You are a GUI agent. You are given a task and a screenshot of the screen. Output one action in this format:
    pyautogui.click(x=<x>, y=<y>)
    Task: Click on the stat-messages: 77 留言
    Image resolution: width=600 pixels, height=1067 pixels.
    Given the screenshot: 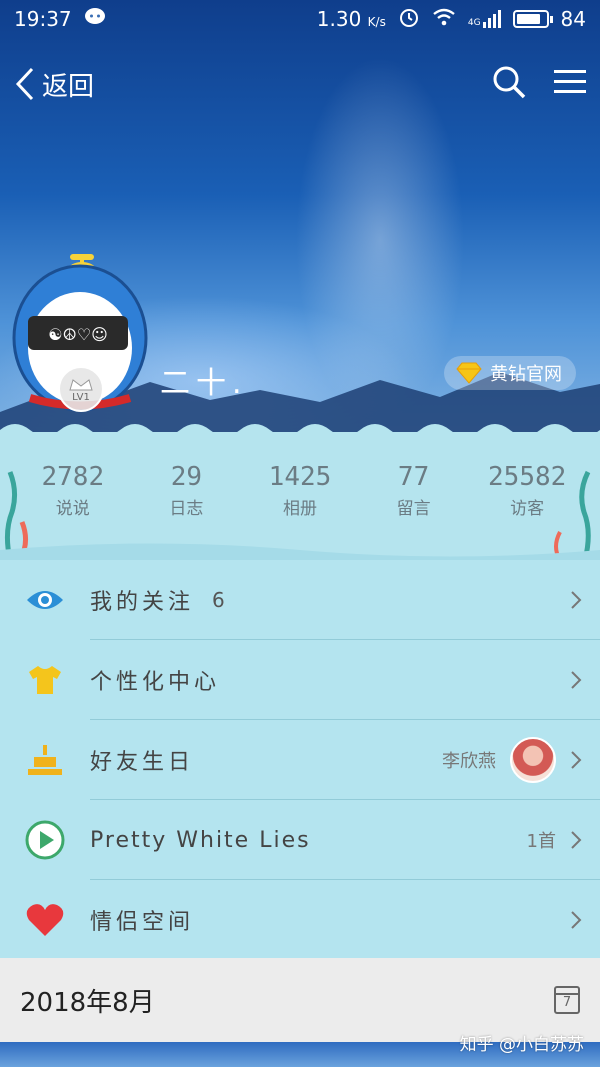 What is the action you would take?
    pyautogui.click(x=414, y=511)
    